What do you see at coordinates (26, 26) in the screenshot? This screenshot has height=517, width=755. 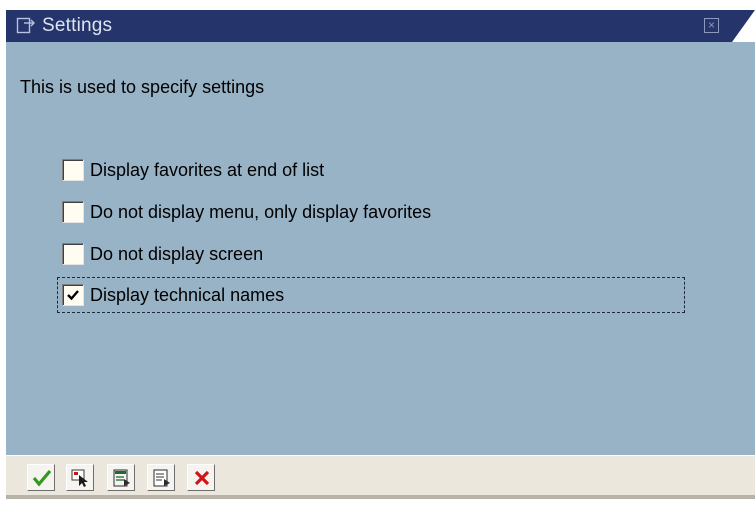 I see `settings-popup-icon` at bounding box center [26, 26].